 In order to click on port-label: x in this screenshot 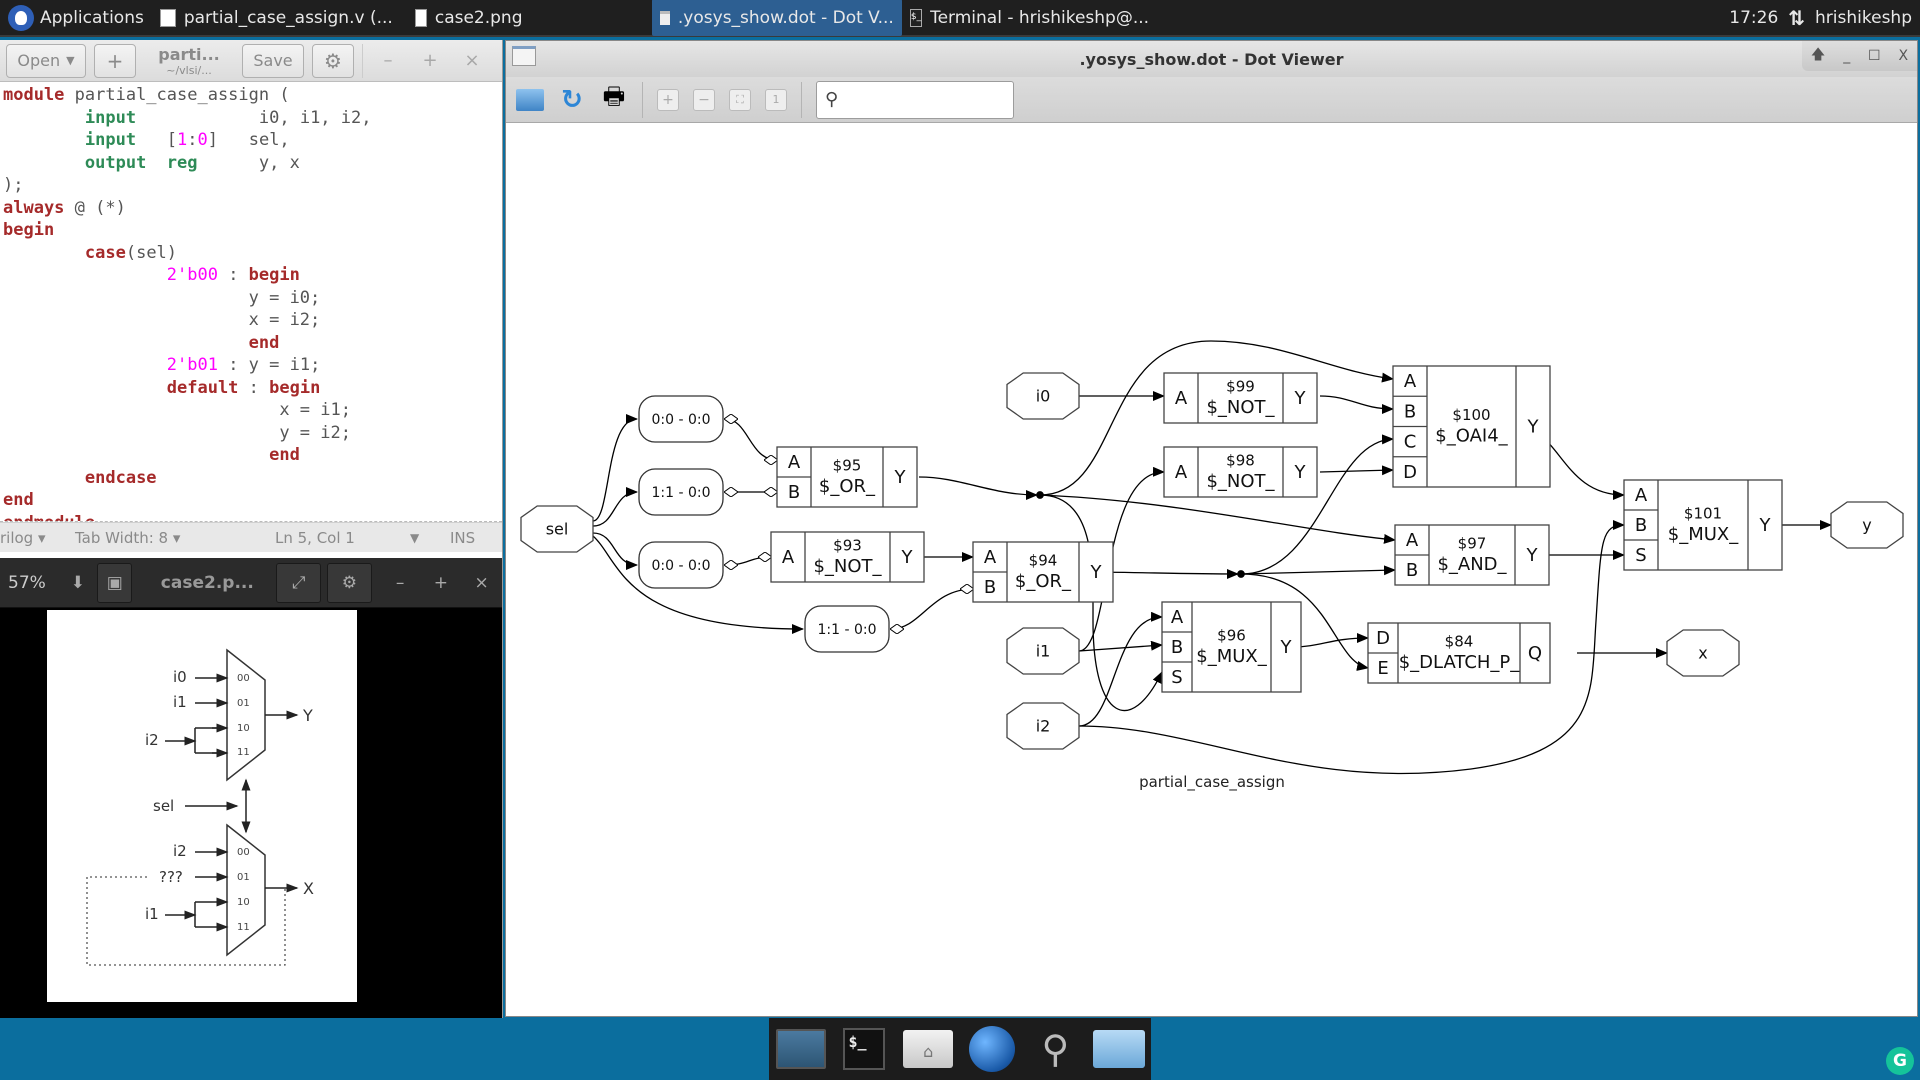, I will do `click(1702, 653)`.